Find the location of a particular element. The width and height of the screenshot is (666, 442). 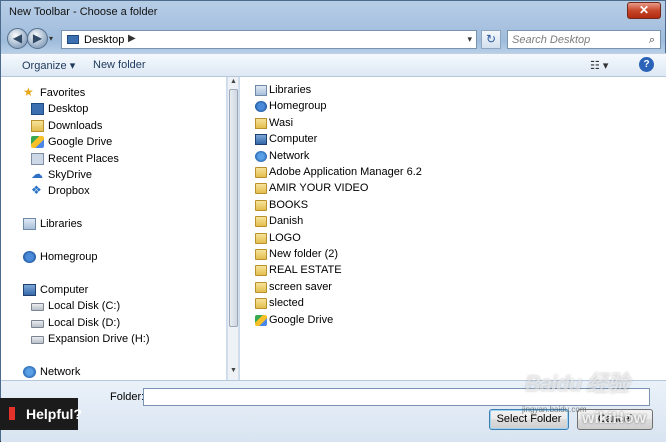

navigation-scrollbar: ▲ ▼ is located at coordinates (233, 228).